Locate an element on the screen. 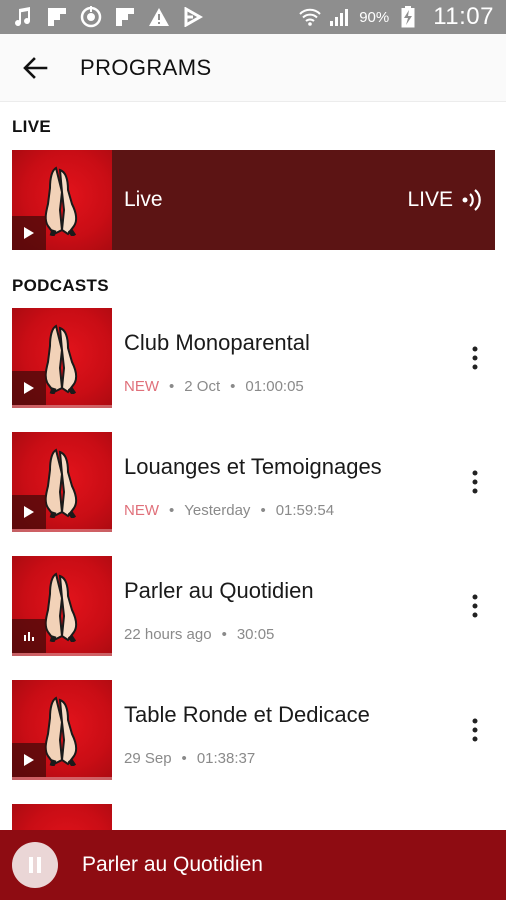 This screenshot has height=900, width=506. podcast-duration: 01:38:37 is located at coordinates (226, 758).